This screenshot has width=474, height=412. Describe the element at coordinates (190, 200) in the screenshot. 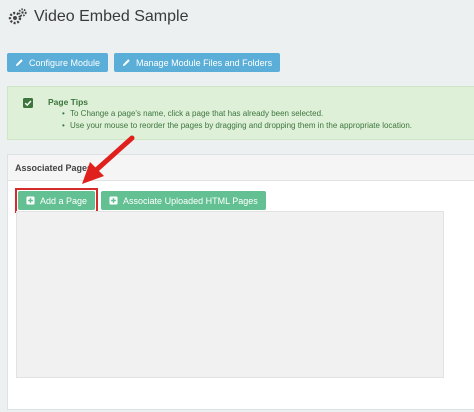

I see `associate-html-label: Associate Uploaded HTML Pages` at that location.